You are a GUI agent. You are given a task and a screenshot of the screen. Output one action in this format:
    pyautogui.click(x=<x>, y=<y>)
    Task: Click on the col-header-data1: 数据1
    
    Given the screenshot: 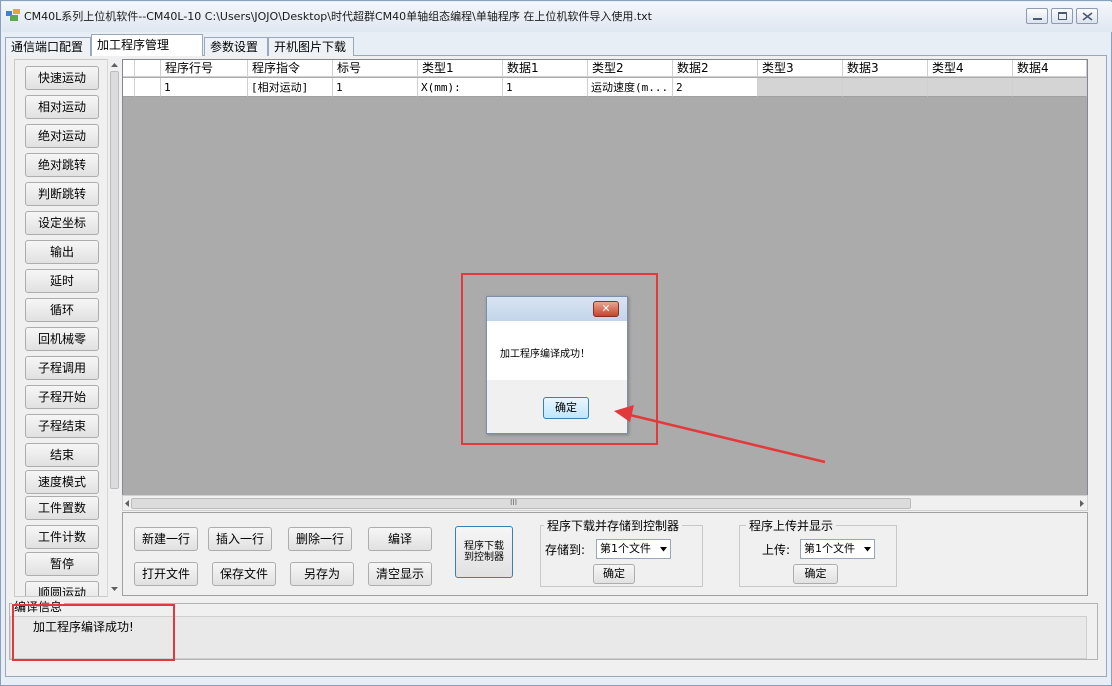 What is the action you would take?
    pyautogui.click(x=545, y=68)
    